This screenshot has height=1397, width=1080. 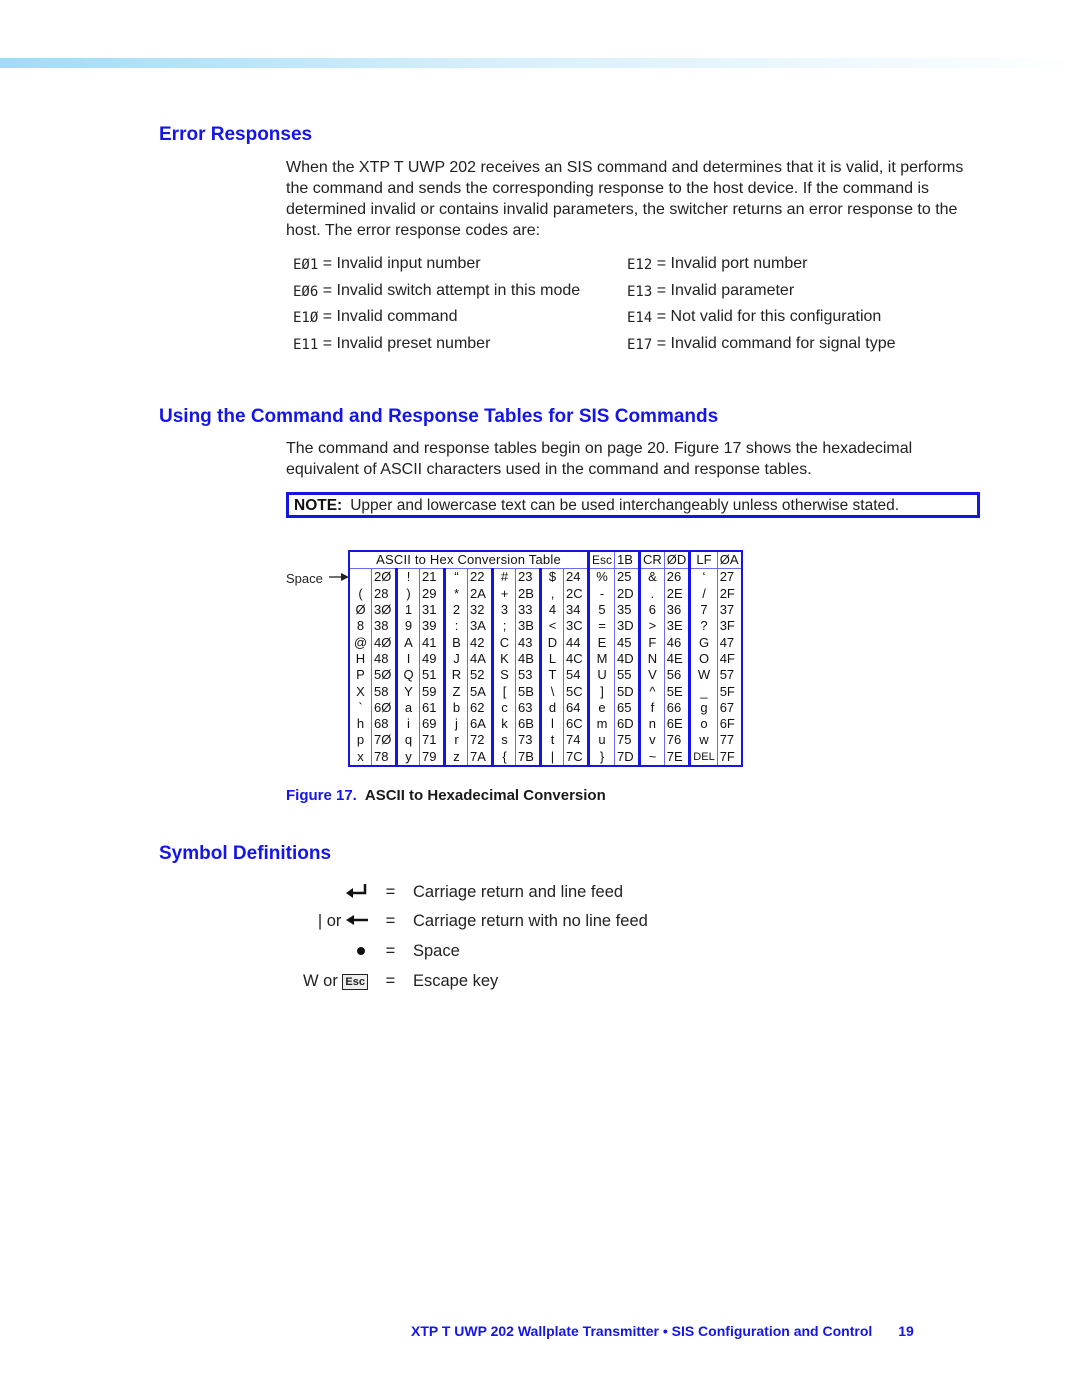 I want to click on ascii-table-row: ` 6Ø a 61 b 62 c 63 d 64 e 65 f 66 g 67, so click(x=545, y=707).